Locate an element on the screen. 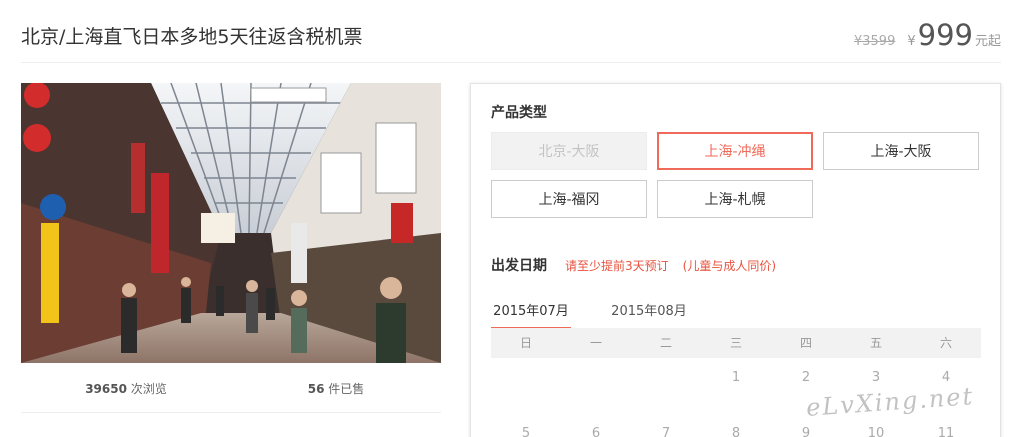 The width and height of the screenshot is (1013, 437). tab-month-2015-07: 2015年07月 is located at coordinates (531, 315).